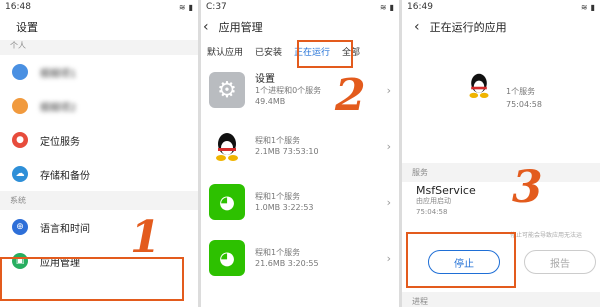 The height and width of the screenshot is (307, 600). I want to click on service-sub: 由应用启动, so click(433, 201).